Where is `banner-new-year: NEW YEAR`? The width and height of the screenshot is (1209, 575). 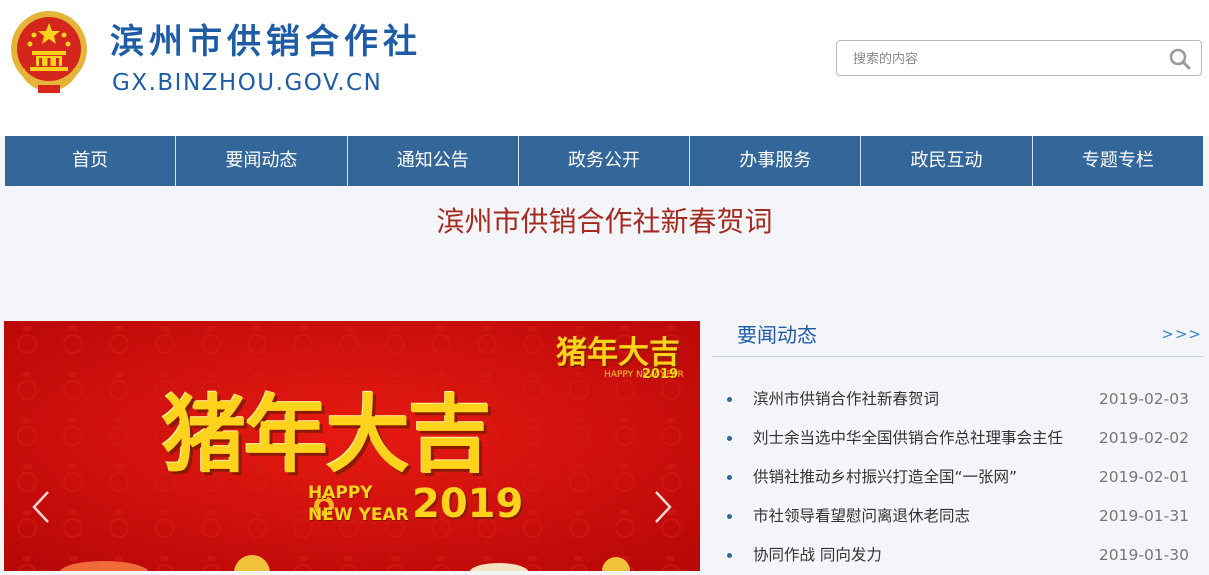 banner-new-year: NEW YEAR is located at coordinates (358, 515).